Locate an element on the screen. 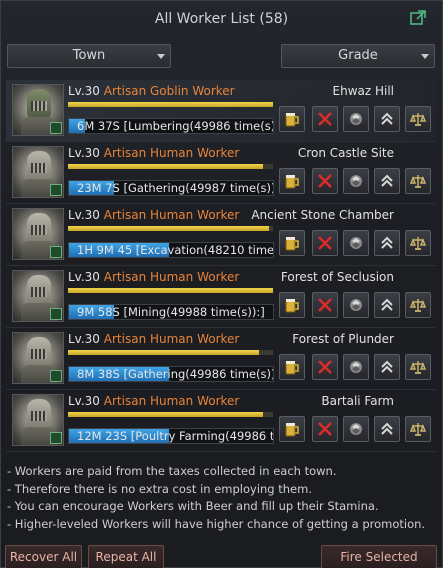 Image resolution: width=443 pixels, height=568 pixels. task-progress-bar: 23M 7S [Gathering(49987 time(s)):] is located at coordinates (171, 188).